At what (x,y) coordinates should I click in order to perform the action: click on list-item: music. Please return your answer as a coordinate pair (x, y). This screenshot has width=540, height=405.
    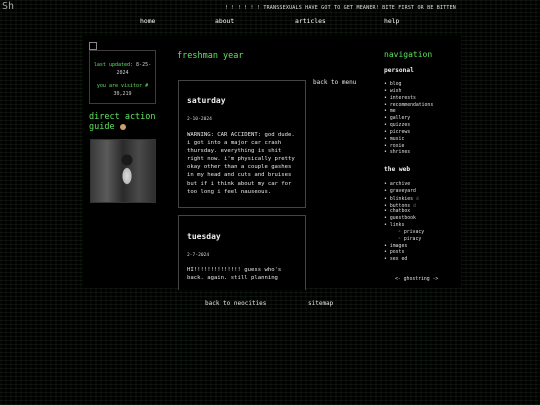
    Looking at the image, I should click on (408, 140).